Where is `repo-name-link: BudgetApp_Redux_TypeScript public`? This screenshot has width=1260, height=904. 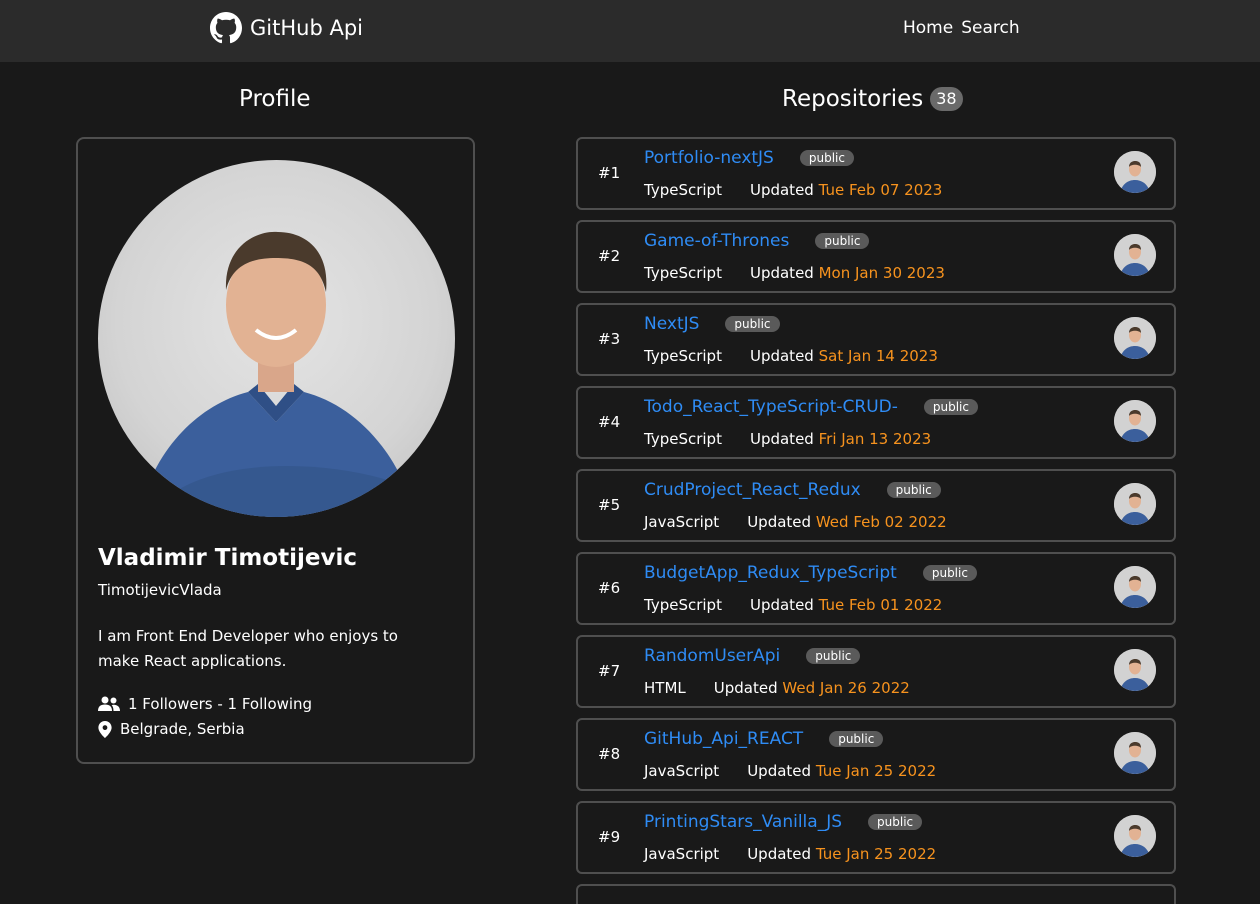 repo-name-link: BudgetApp_Redux_TypeScript public is located at coordinates (810, 573).